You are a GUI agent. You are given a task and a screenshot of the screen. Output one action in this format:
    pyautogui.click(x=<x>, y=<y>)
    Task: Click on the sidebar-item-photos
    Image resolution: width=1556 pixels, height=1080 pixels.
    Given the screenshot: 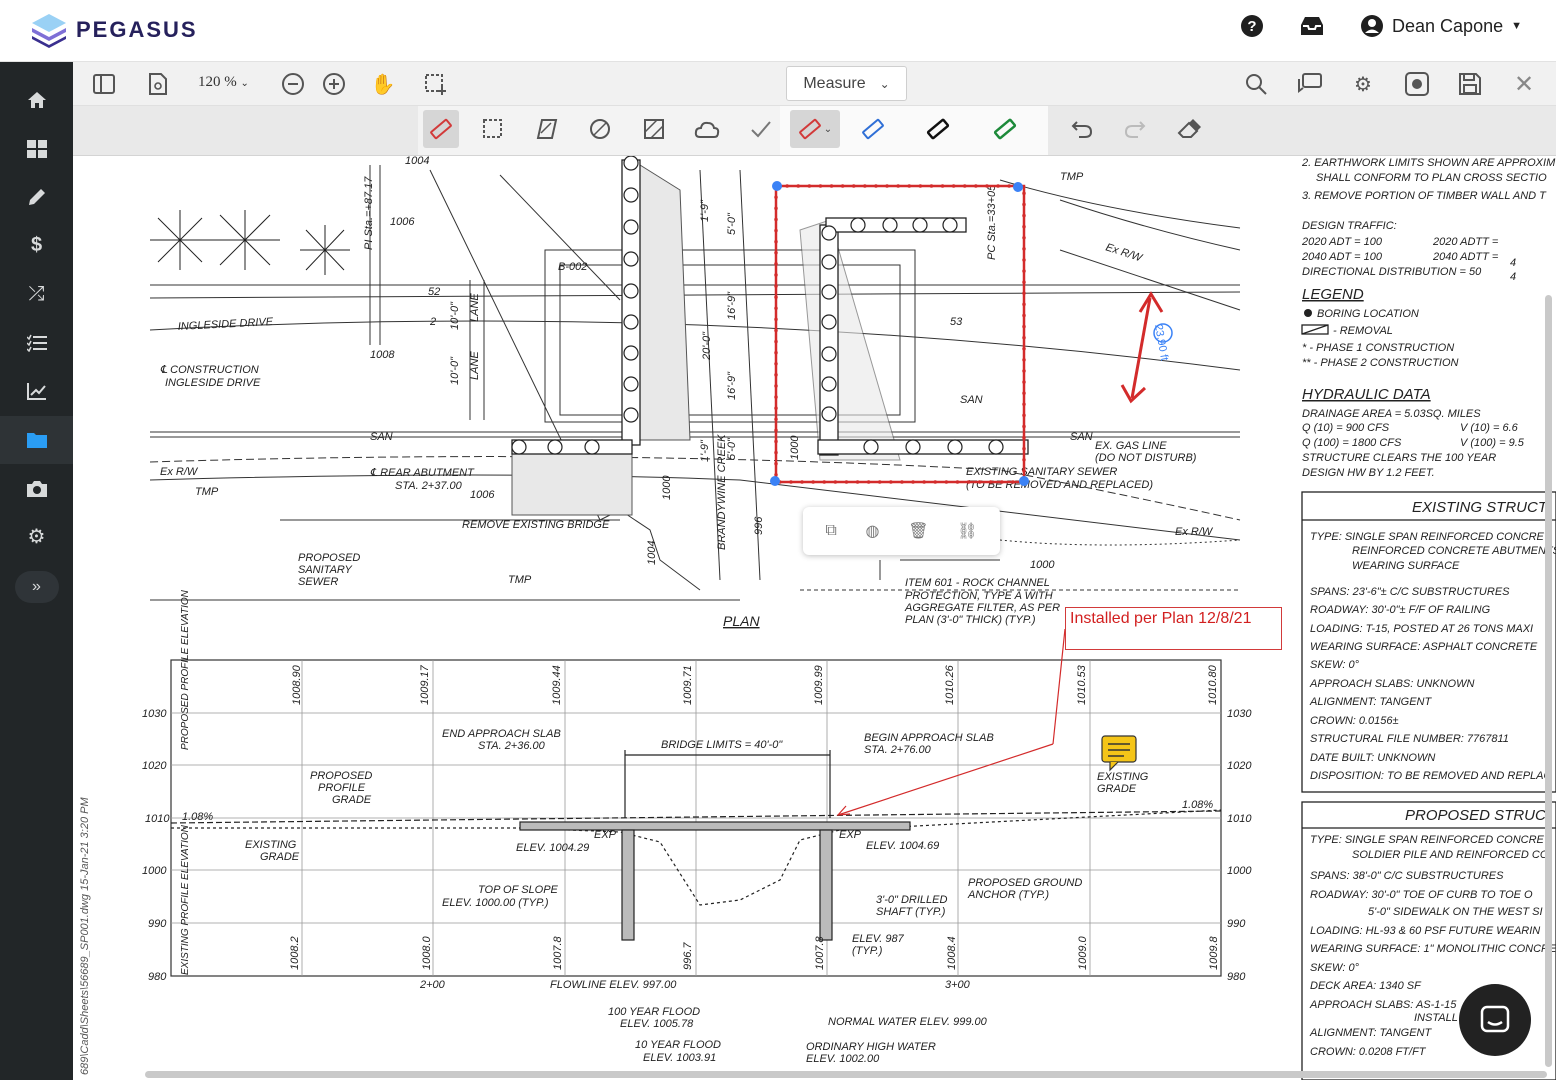 What is the action you would take?
    pyautogui.click(x=36, y=488)
    